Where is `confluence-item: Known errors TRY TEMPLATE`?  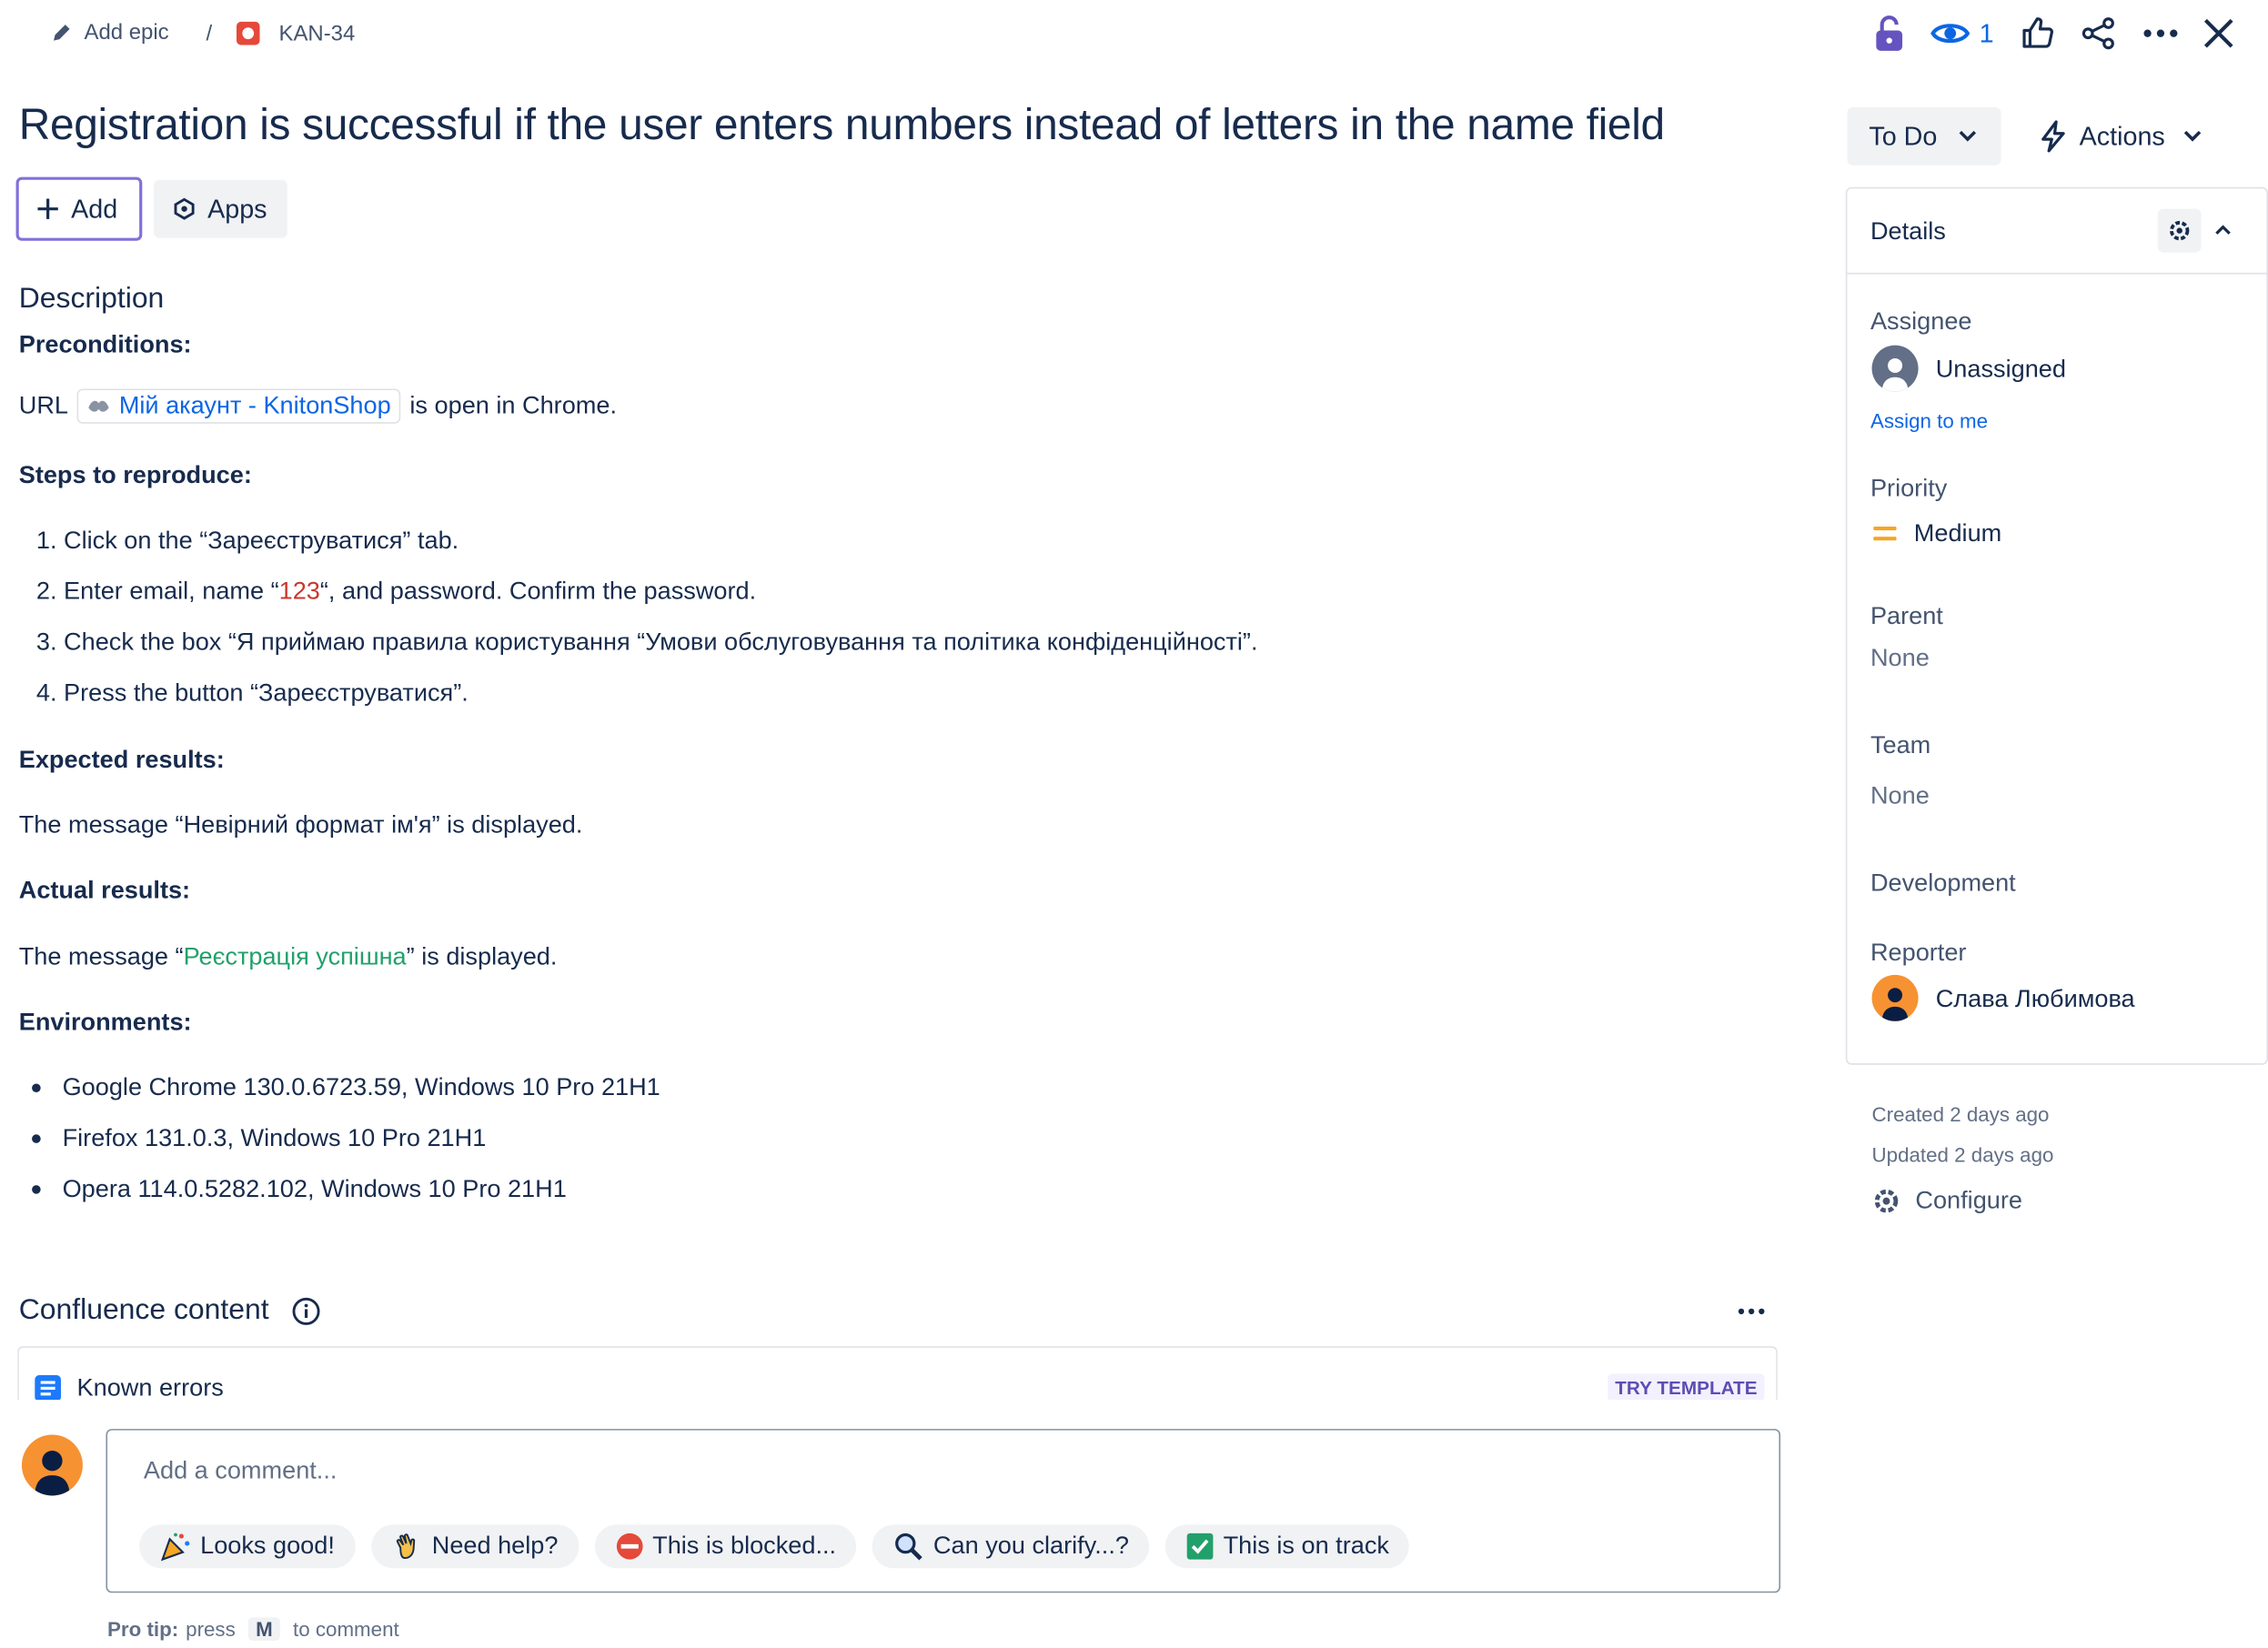 confluence-item: Known errors TRY TEMPLATE is located at coordinates (898, 1373).